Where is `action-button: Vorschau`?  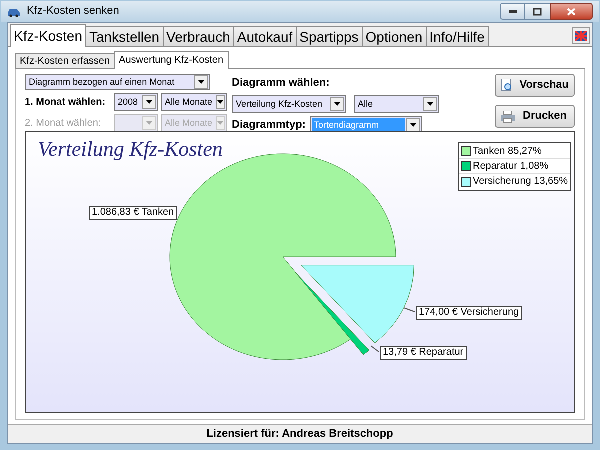 action-button: Vorschau is located at coordinates (535, 85).